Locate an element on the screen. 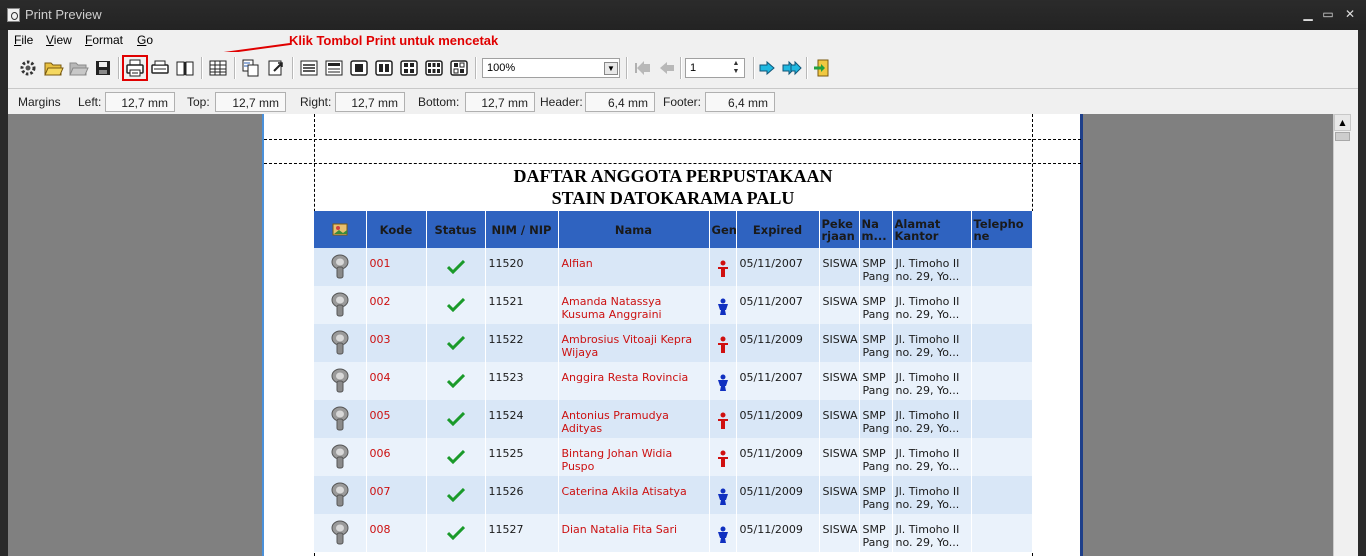 Image resolution: width=1366 pixels, height=556 pixels. margin-top-field: 12,7 mm is located at coordinates (250, 102).